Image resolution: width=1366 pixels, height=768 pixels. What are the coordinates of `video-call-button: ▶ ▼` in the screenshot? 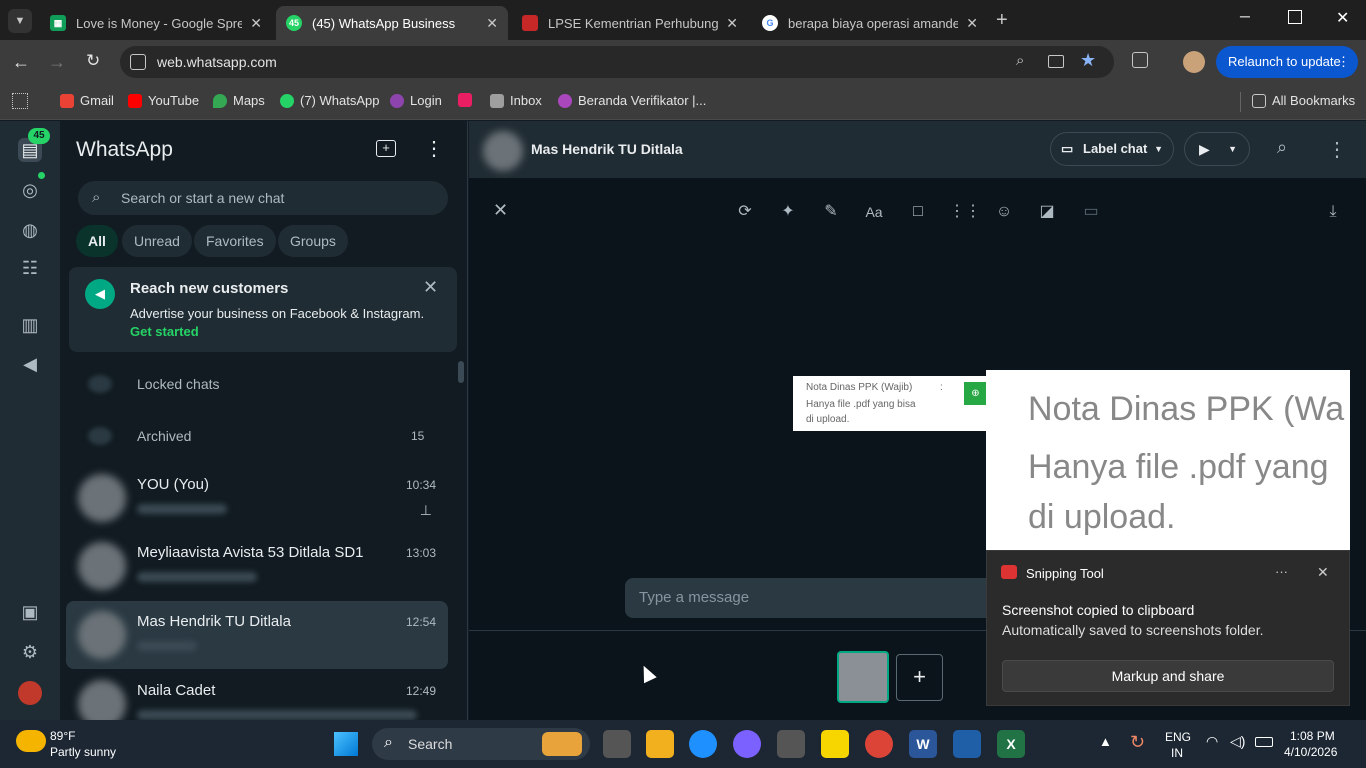 It's located at (1217, 149).